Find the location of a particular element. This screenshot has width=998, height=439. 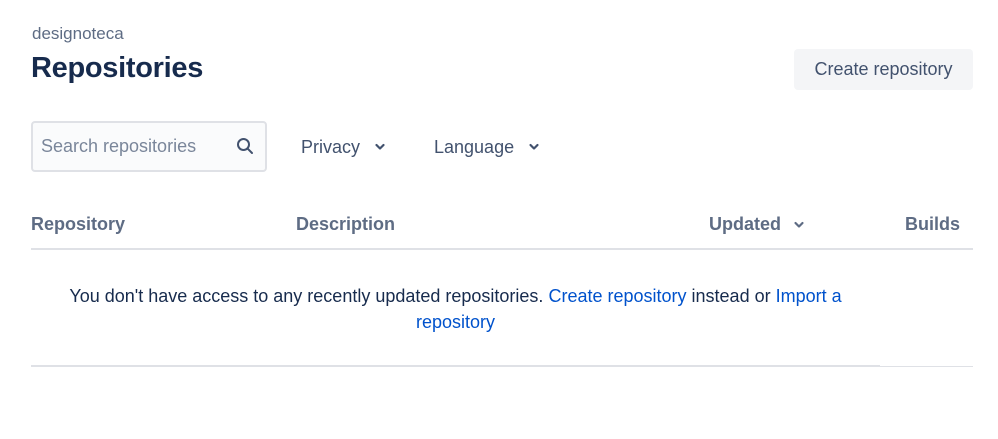

language-filter: Language is located at coordinates (487, 147).